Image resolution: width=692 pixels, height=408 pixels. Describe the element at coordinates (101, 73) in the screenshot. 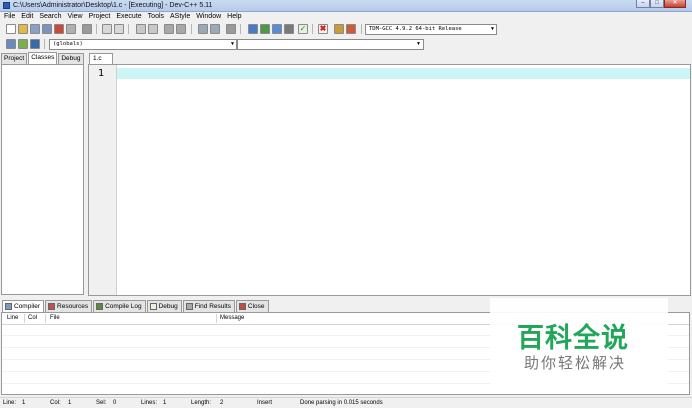

I see `line-number: 1` at that location.